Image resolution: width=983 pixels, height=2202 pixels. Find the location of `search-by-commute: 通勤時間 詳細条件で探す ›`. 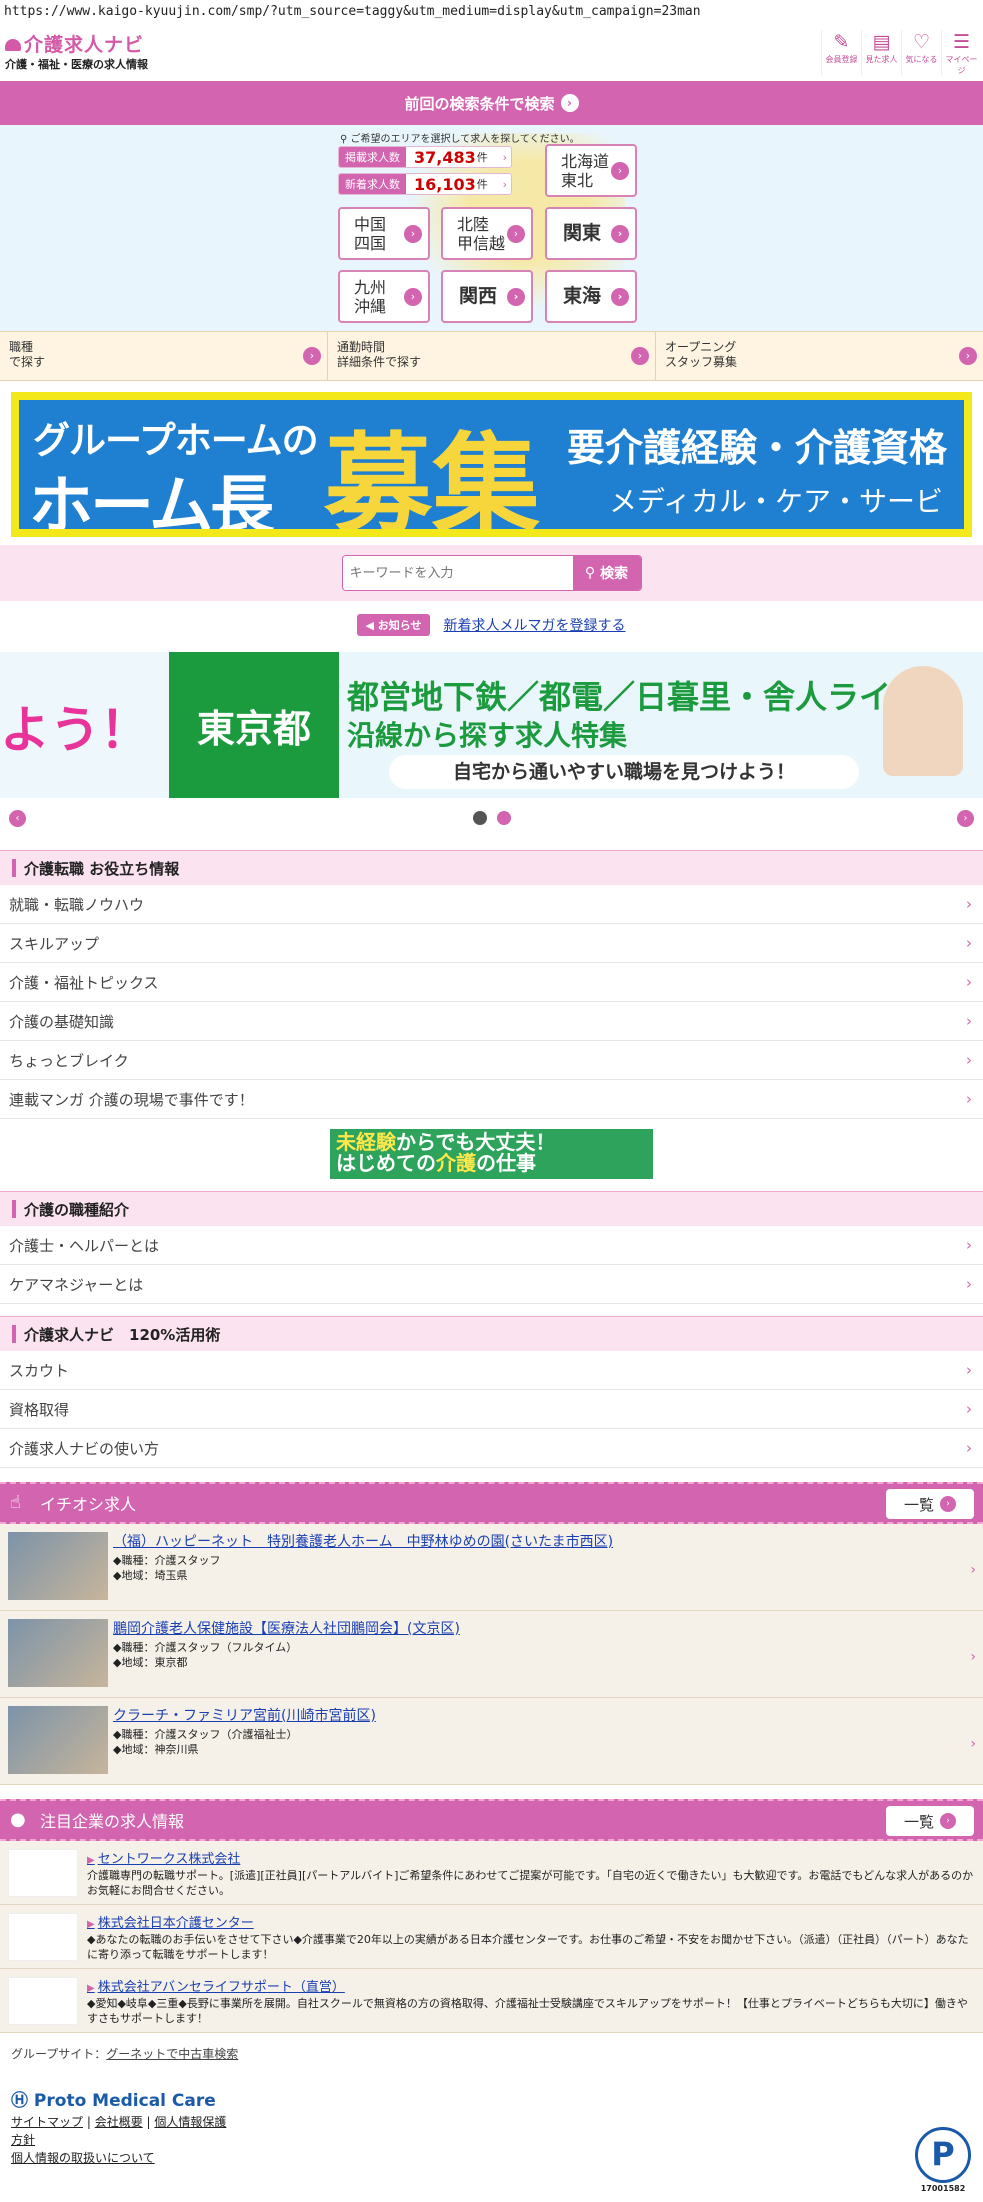

search-by-commute: 通勤時間 詳細条件で探す › is located at coordinates (492, 356).